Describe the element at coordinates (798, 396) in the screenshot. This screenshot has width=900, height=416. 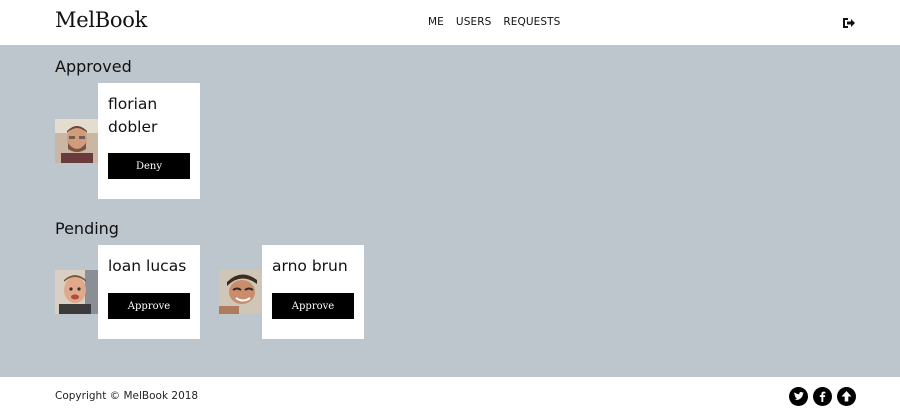
I see `twitter-icon` at that location.